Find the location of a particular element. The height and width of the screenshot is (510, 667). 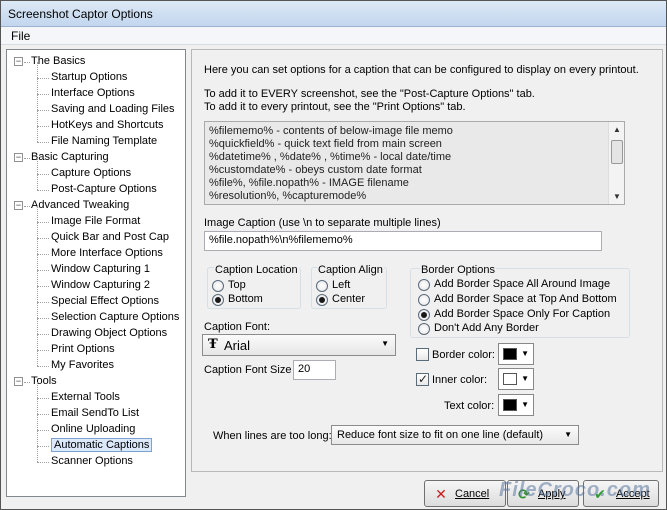

cancel-button: ✕ Cancel is located at coordinates (465, 493).